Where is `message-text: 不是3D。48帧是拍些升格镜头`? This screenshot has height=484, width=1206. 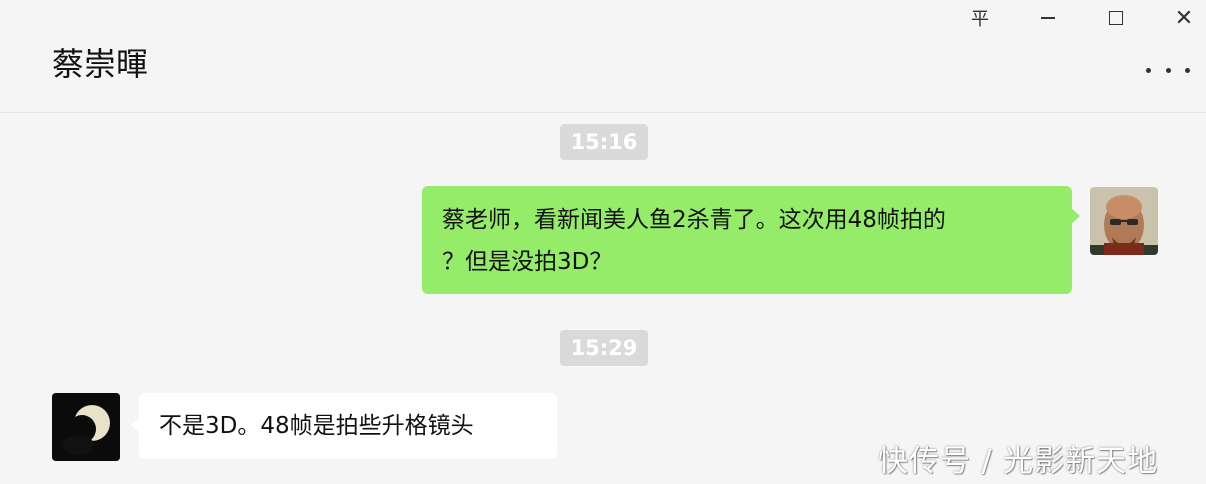 message-text: 不是3D。48帧是拍些升格镜头 is located at coordinates (316, 426).